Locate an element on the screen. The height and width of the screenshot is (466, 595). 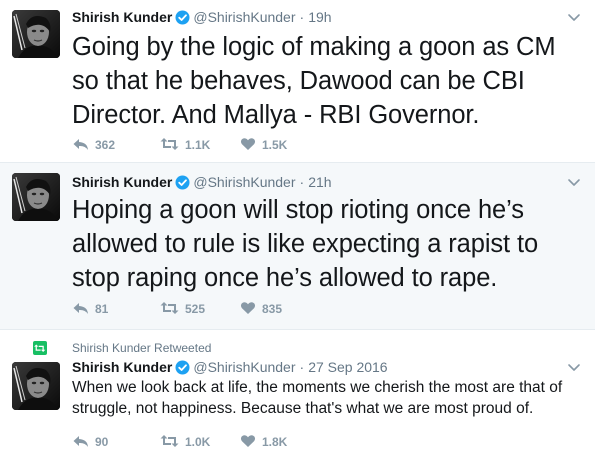
like-button: 835 is located at coordinates (261, 309).